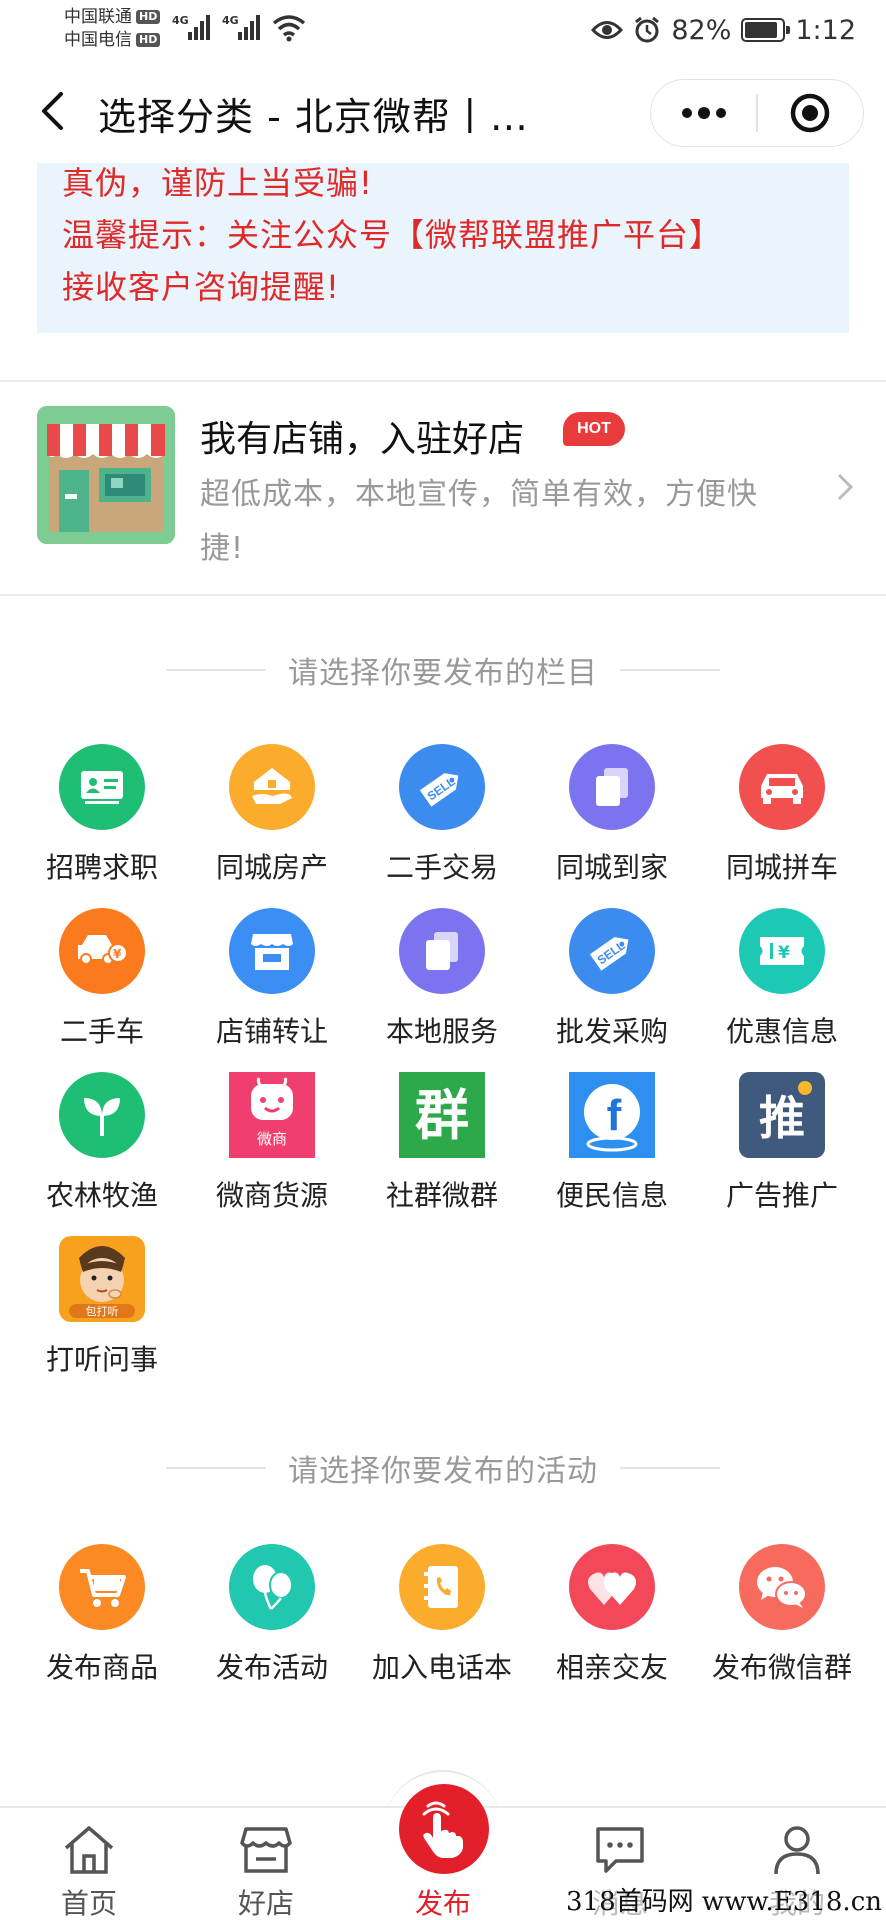  Describe the element at coordinates (101, 867) in the screenshot. I see `column-label: 招聘求职` at that location.